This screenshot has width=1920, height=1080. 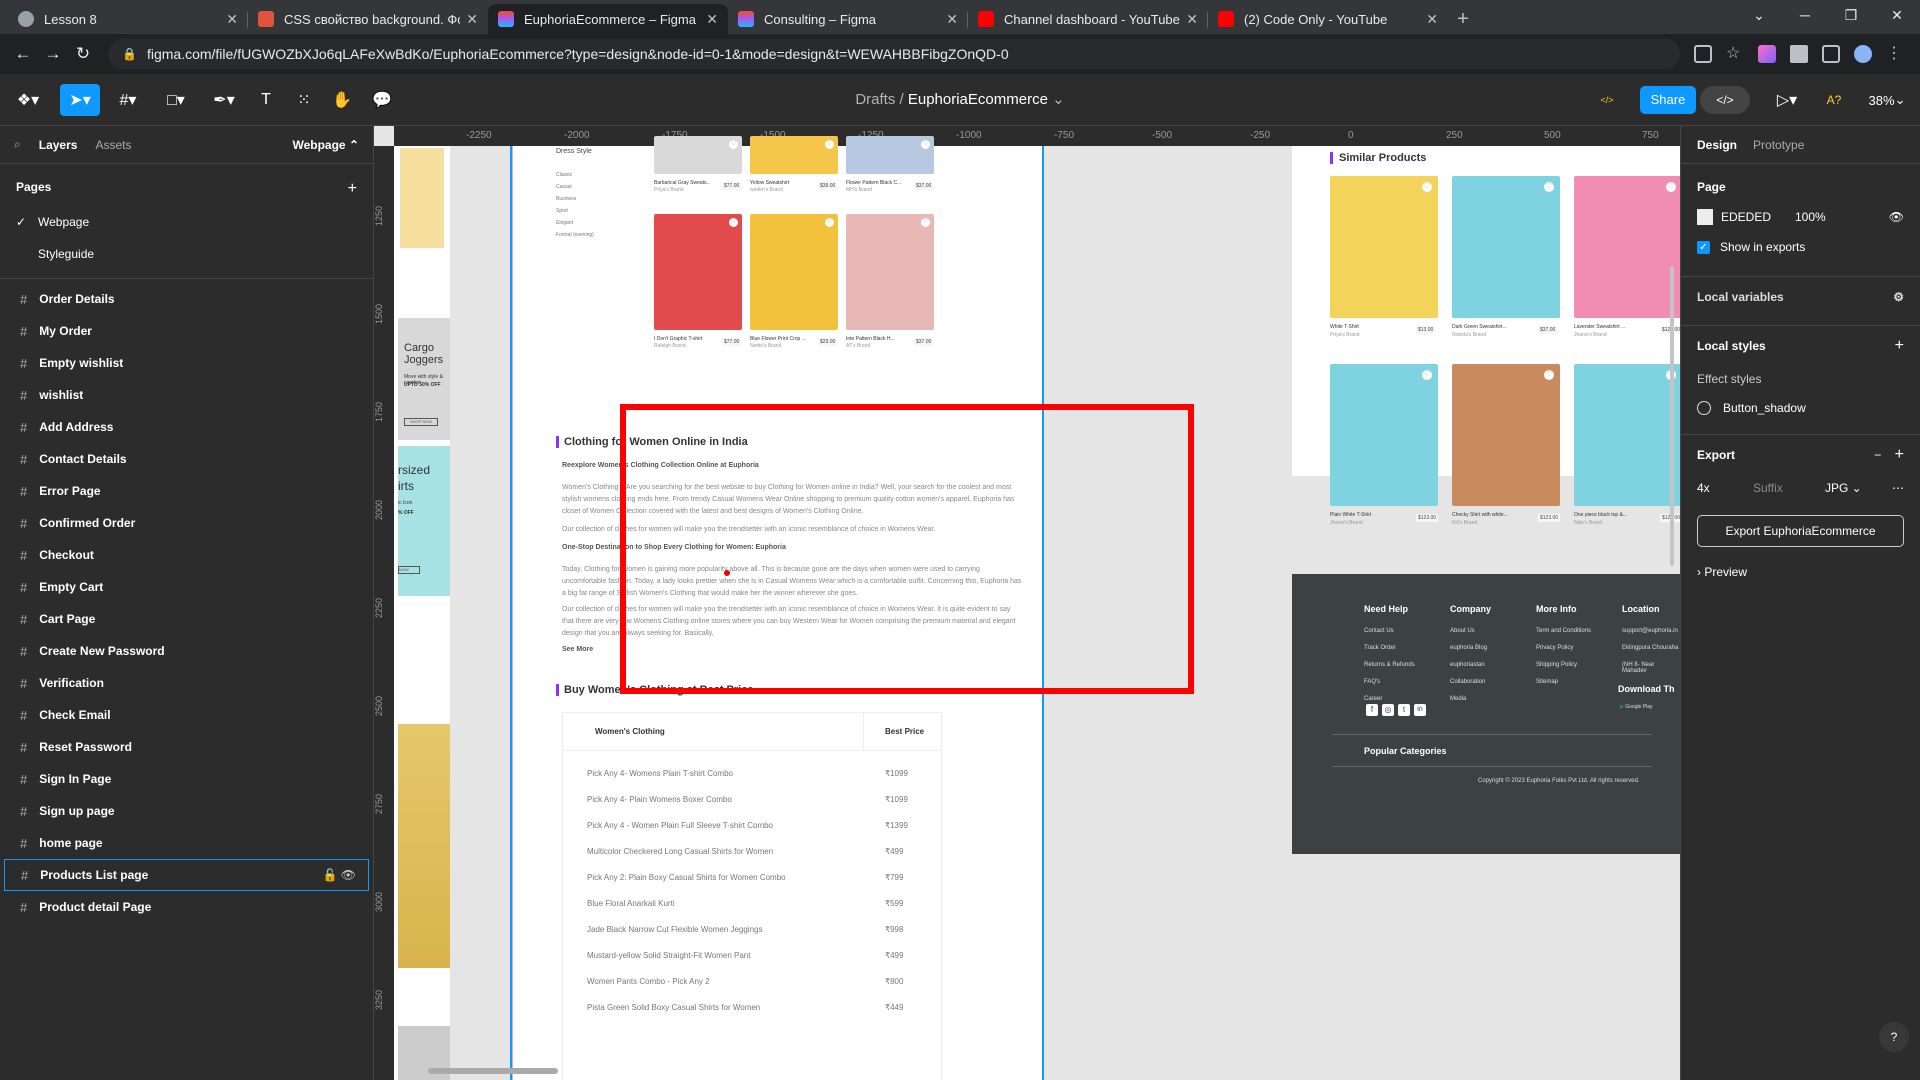 What do you see at coordinates (1703, 247) in the screenshot?
I see `checkbox-icon: ✓` at bounding box center [1703, 247].